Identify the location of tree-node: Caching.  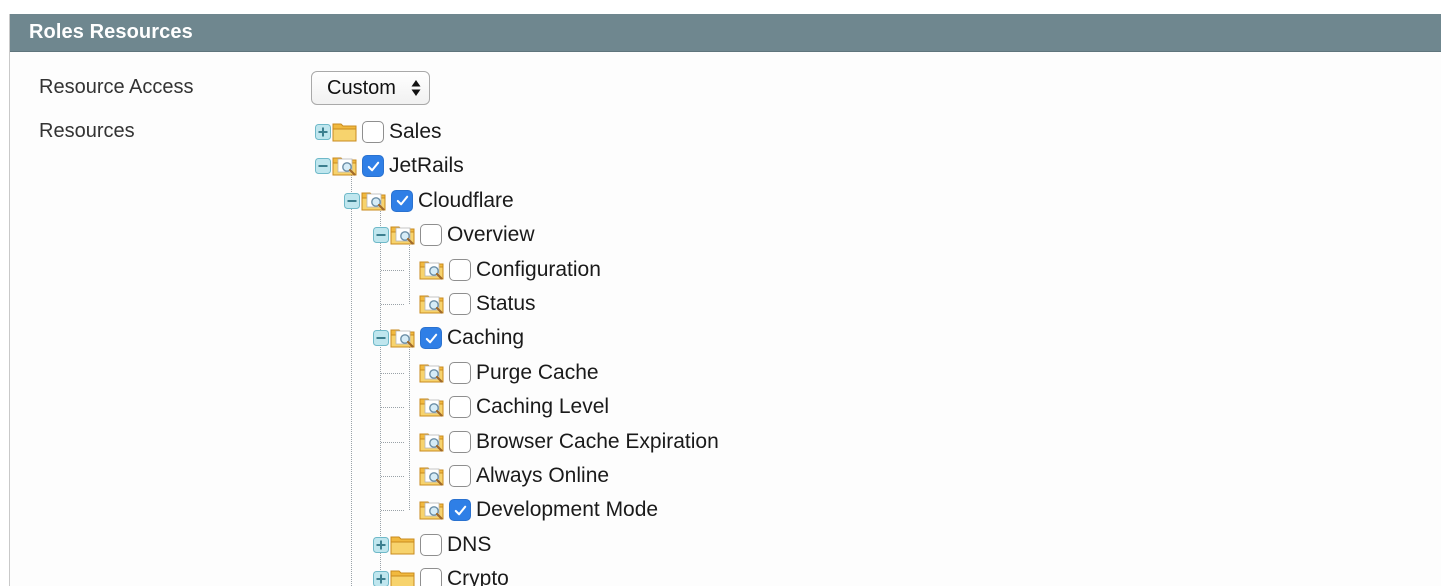
(448, 338).